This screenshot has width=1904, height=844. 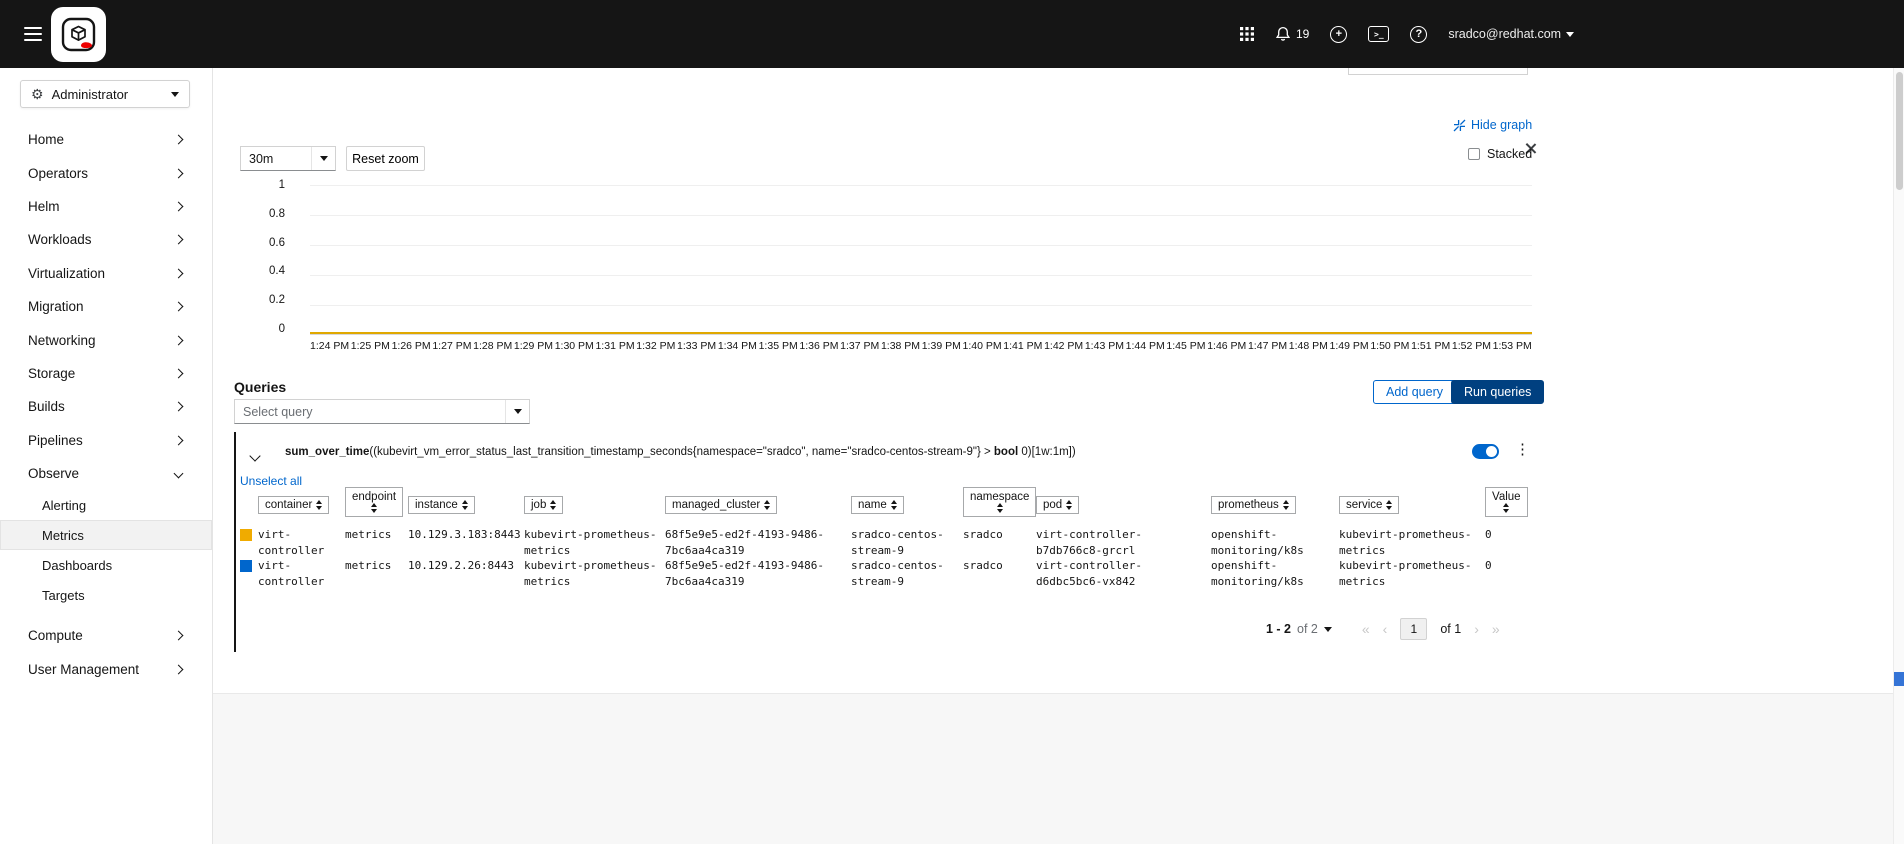 I want to click on cell-instance: 10.129.3.183:8443, so click(x=464, y=534).